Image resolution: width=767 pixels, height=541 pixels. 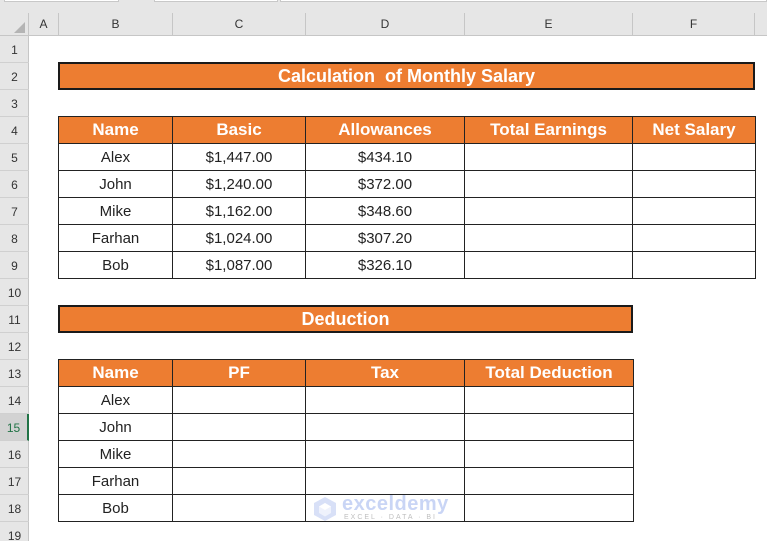 What do you see at coordinates (548, 130) in the screenshot?
I see `header-total-earnings: Total Earnings` at bounding box center [548, 130].